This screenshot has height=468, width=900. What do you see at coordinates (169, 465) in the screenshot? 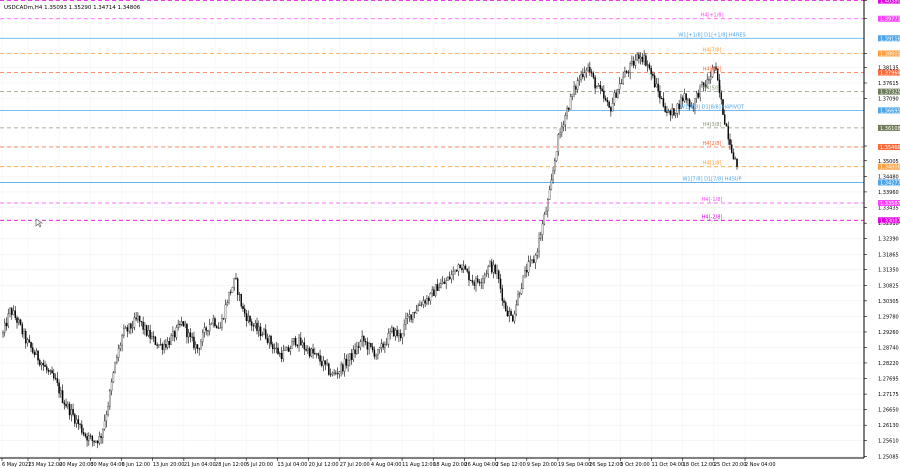
I see `x-tick-label: 13 Jun 20:00` at bounding box center [169, 465].